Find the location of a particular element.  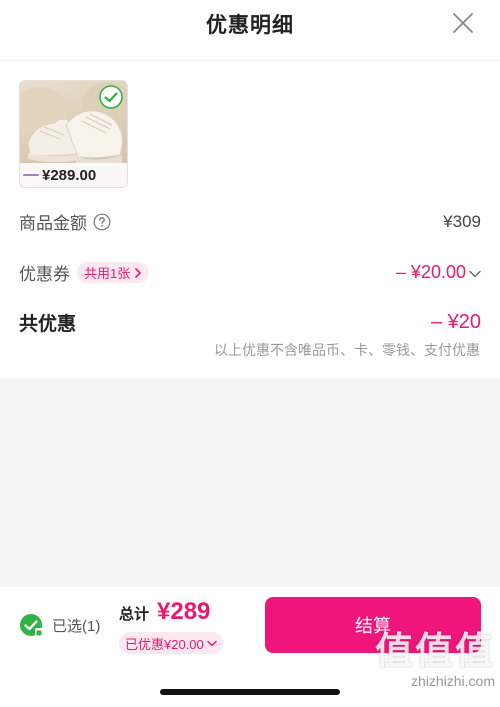

close-icon is located at coordinates (463, 23).